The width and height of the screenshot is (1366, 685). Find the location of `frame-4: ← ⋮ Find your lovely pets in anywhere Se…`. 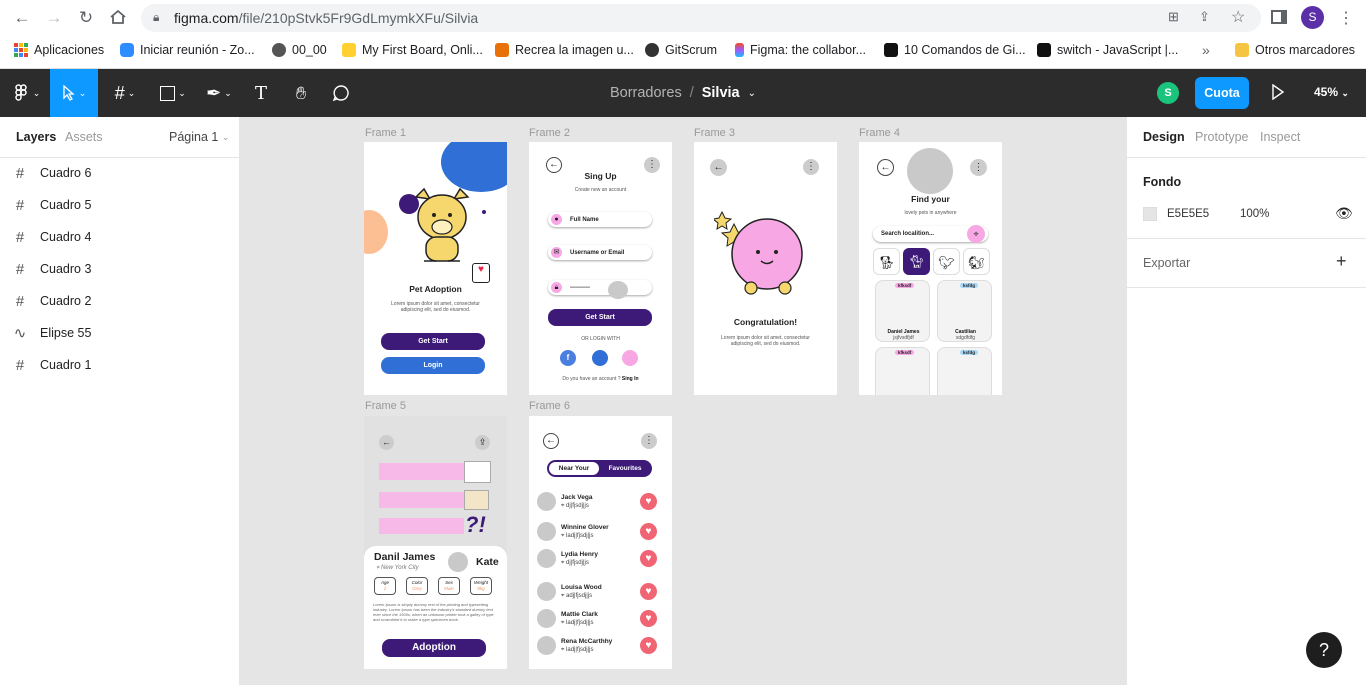

frame-4: ← ⋮ Find your lovely pets in anywhere Se… is located at coordinates (930, 268).